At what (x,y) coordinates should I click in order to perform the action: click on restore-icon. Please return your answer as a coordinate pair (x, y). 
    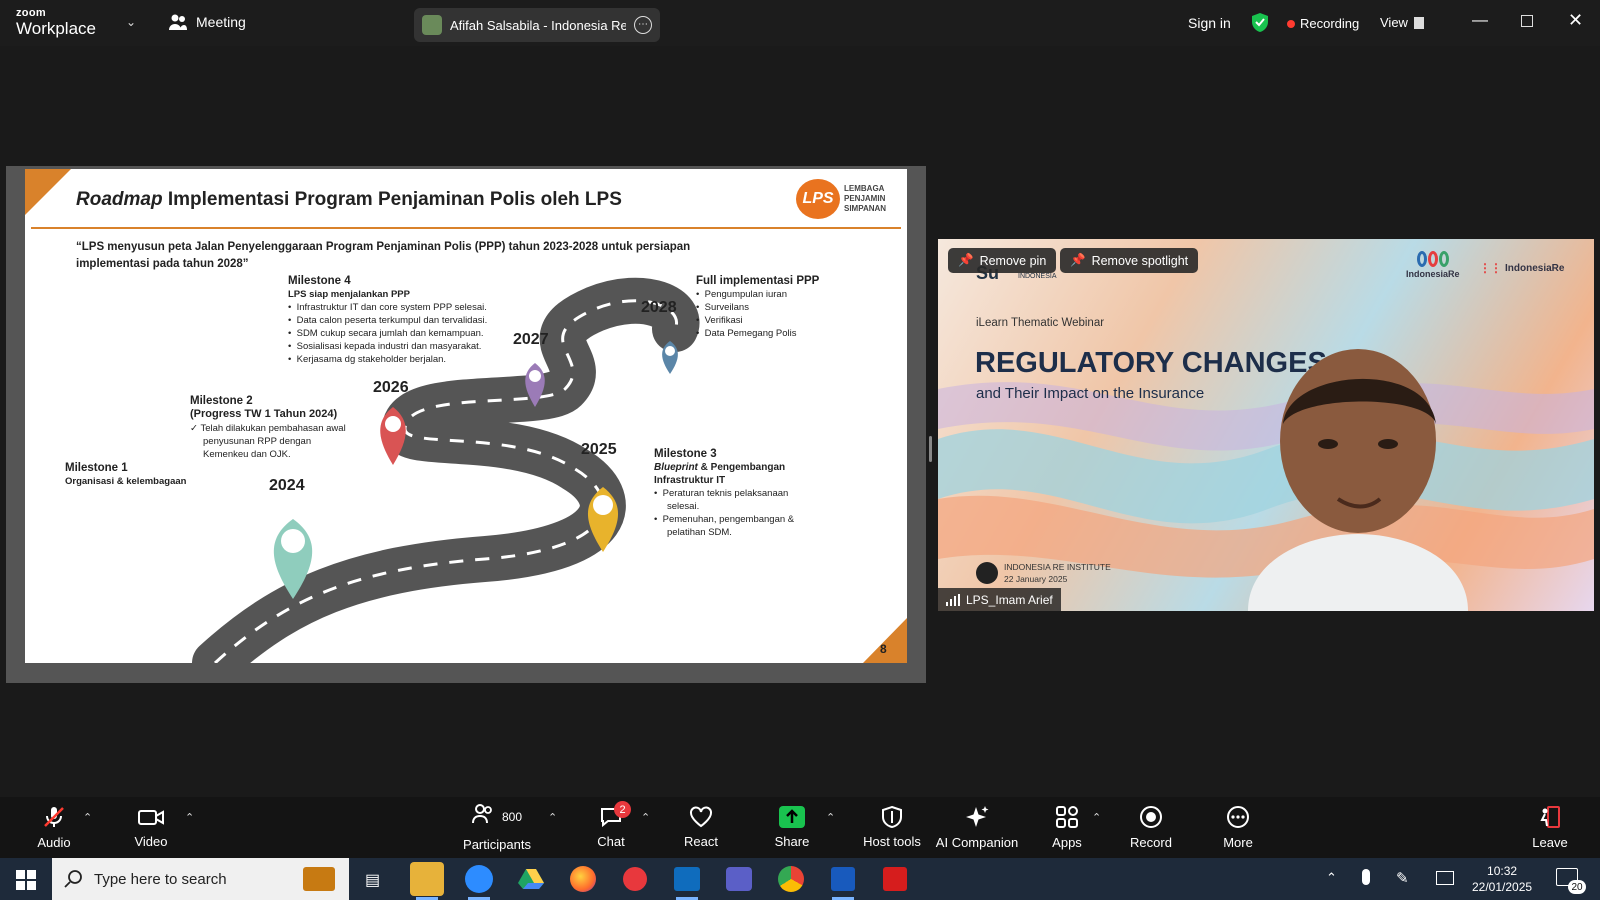
    Looking at the image, I should click on (1527, 21).